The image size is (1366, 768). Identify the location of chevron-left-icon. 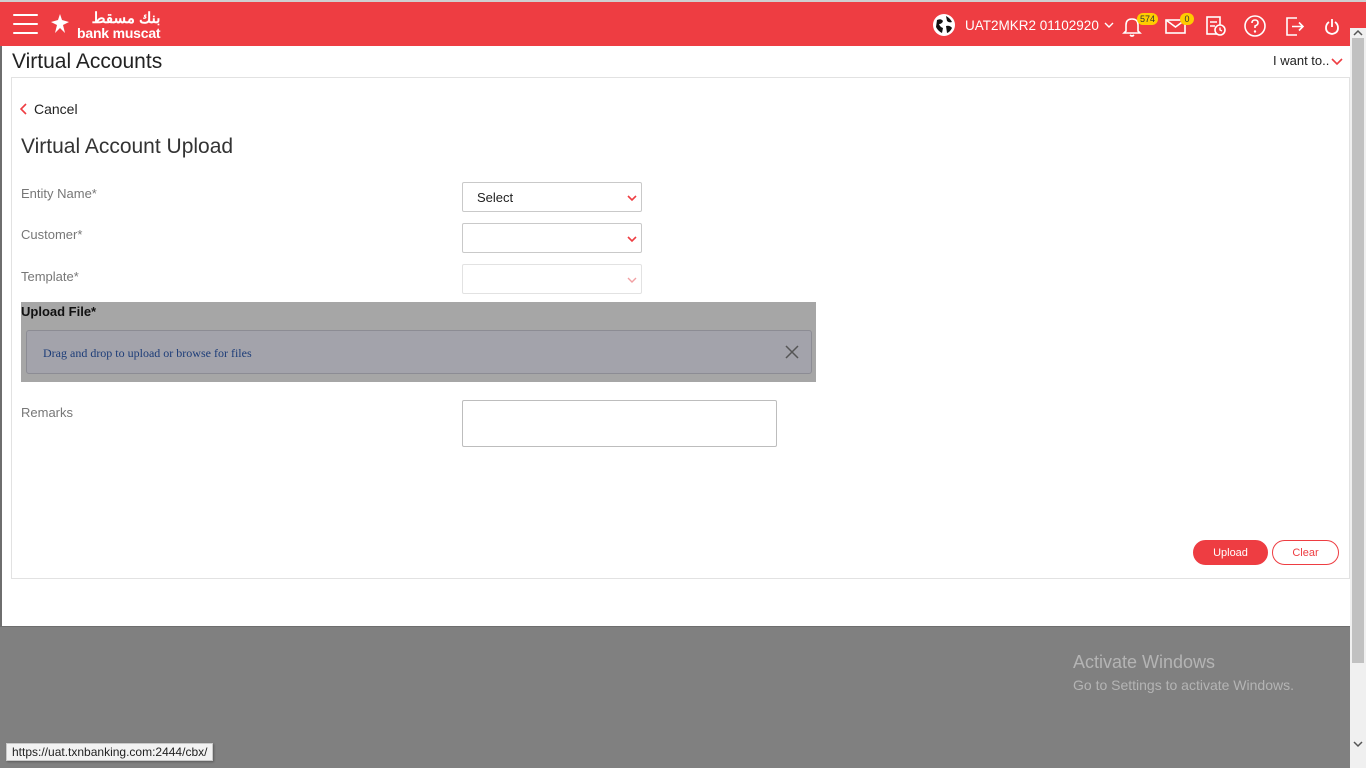
(23, 109).